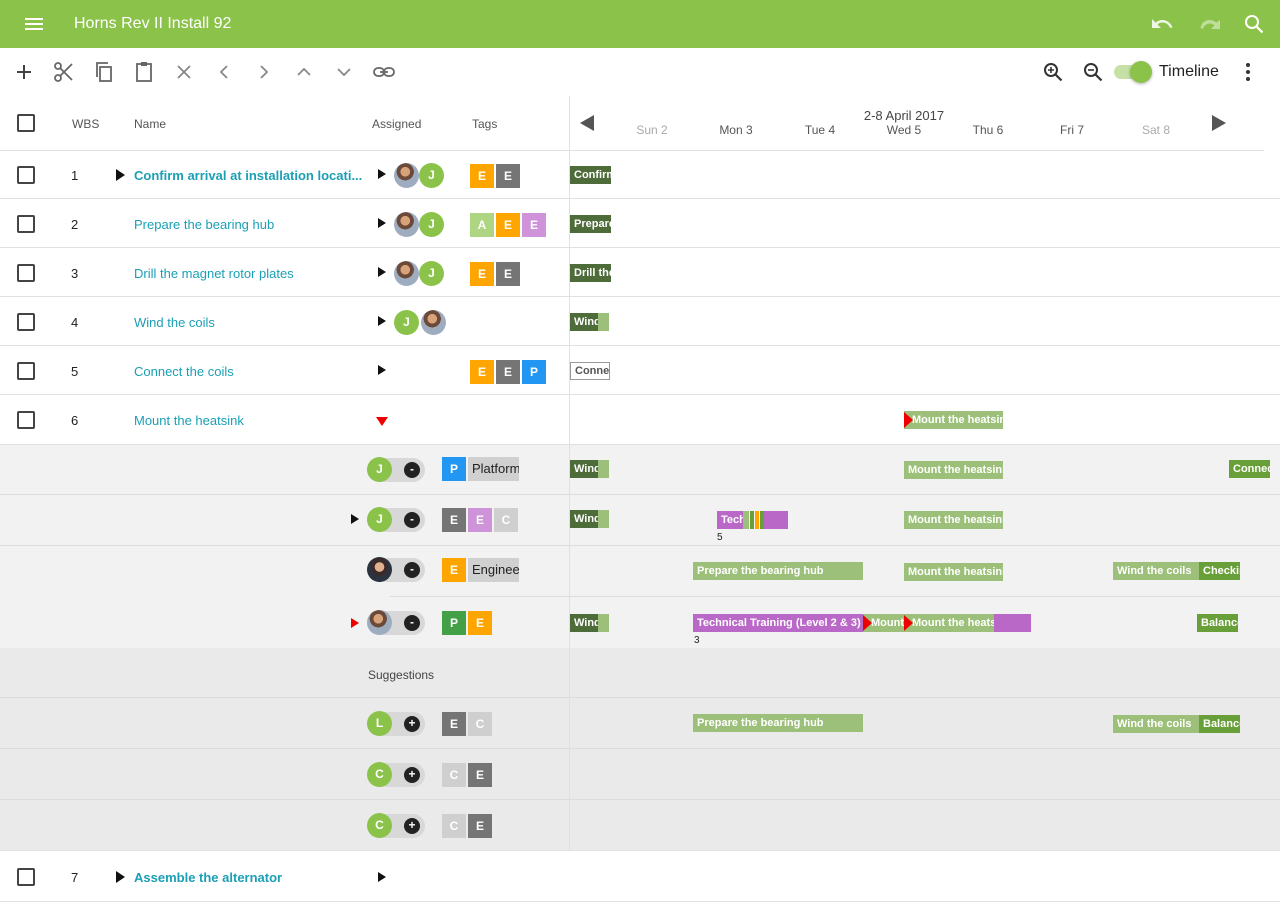 The image size is (1280, 904). What do you see at coordinates (493, 469) in the screenshot?
I see `tag-label: Platform` at bounding box center [493, 469].